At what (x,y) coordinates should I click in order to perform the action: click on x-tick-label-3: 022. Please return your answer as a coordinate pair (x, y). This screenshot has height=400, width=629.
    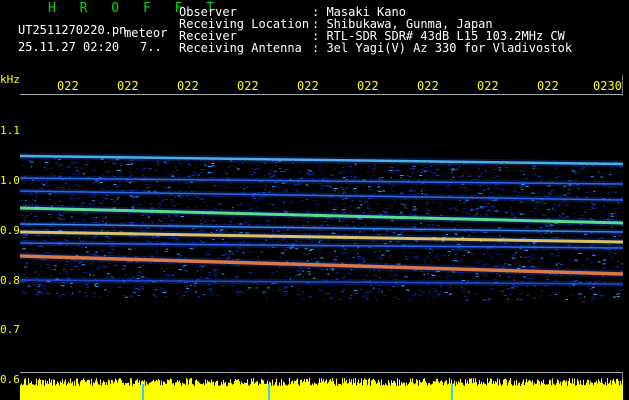
    Looking at the image, I should click on (188, 86).